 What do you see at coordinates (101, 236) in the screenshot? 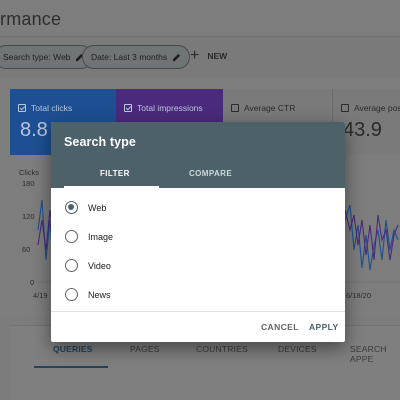
I see `option-label: Image` at bounding box center [101, 236].